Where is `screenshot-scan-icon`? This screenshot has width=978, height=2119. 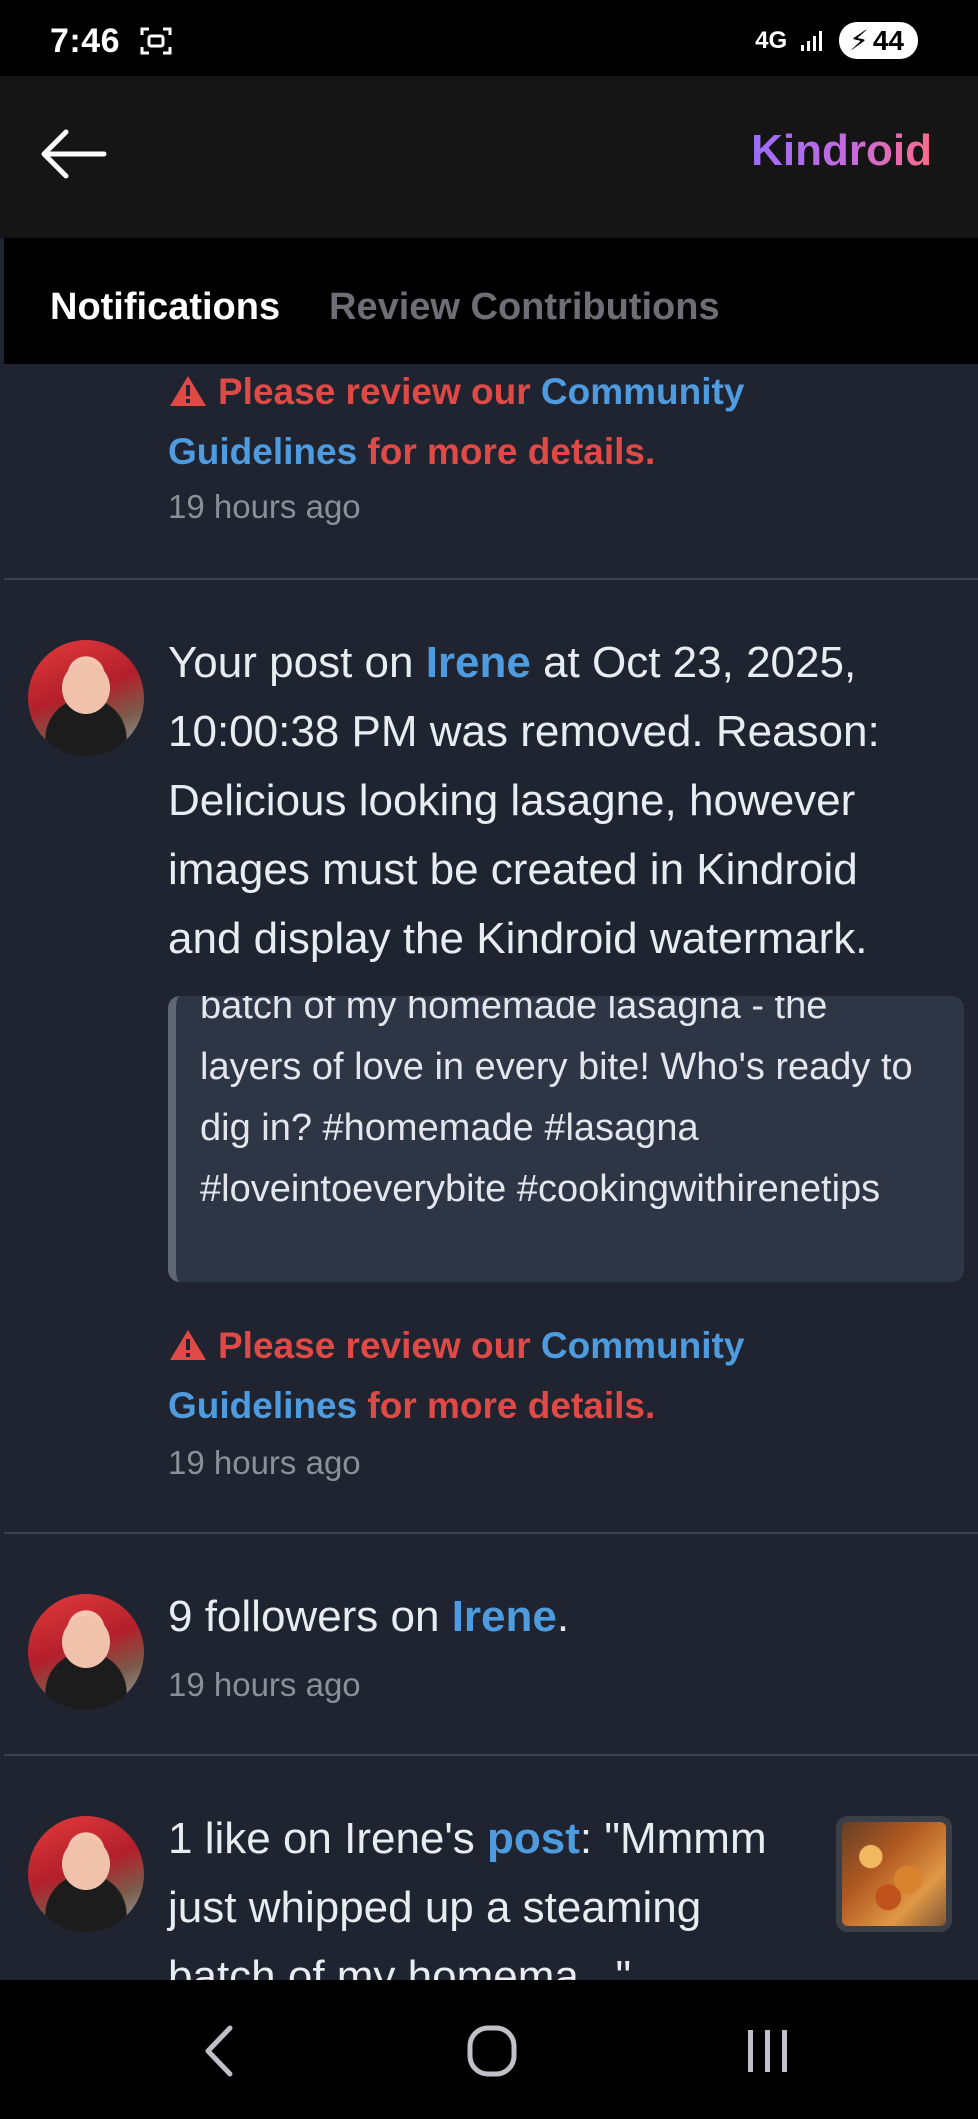
screenshot-scan-icon is located at coordinates (156, 41).